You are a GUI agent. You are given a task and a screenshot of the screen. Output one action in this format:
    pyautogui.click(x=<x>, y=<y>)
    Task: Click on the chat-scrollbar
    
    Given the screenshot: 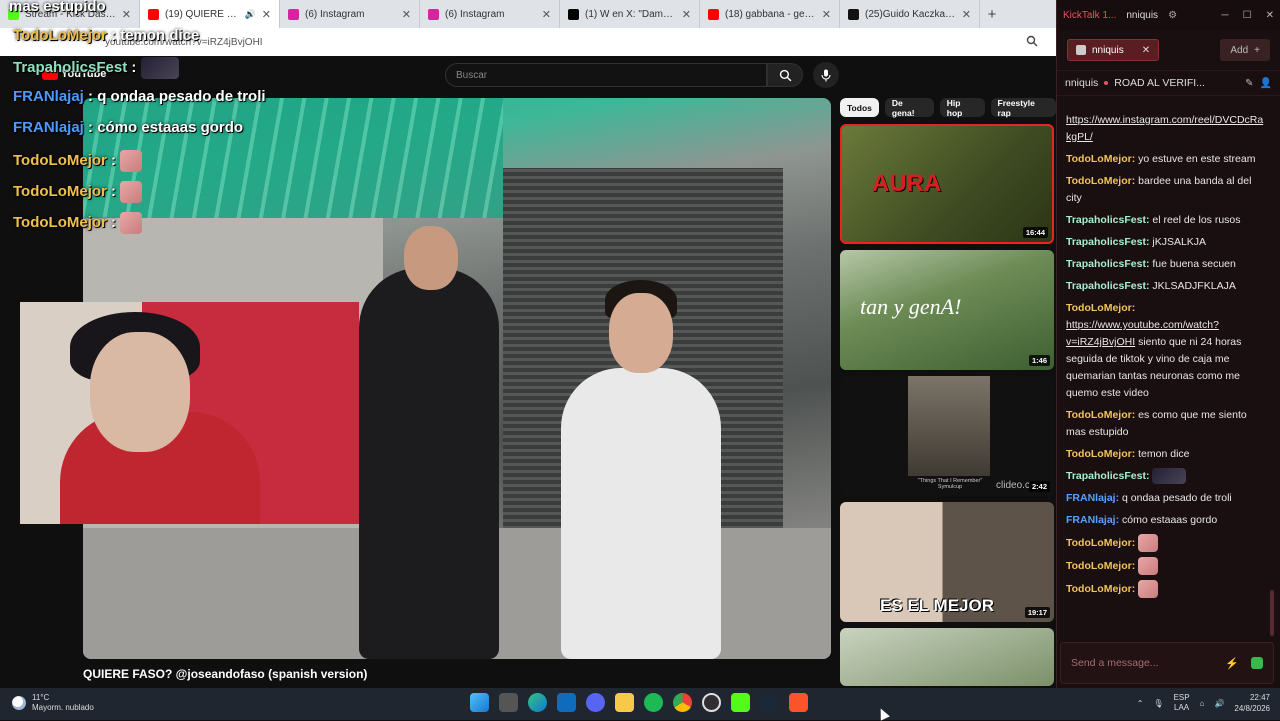 What is the action you would take?
    pyautogui.click(x=1272, y=613)
    